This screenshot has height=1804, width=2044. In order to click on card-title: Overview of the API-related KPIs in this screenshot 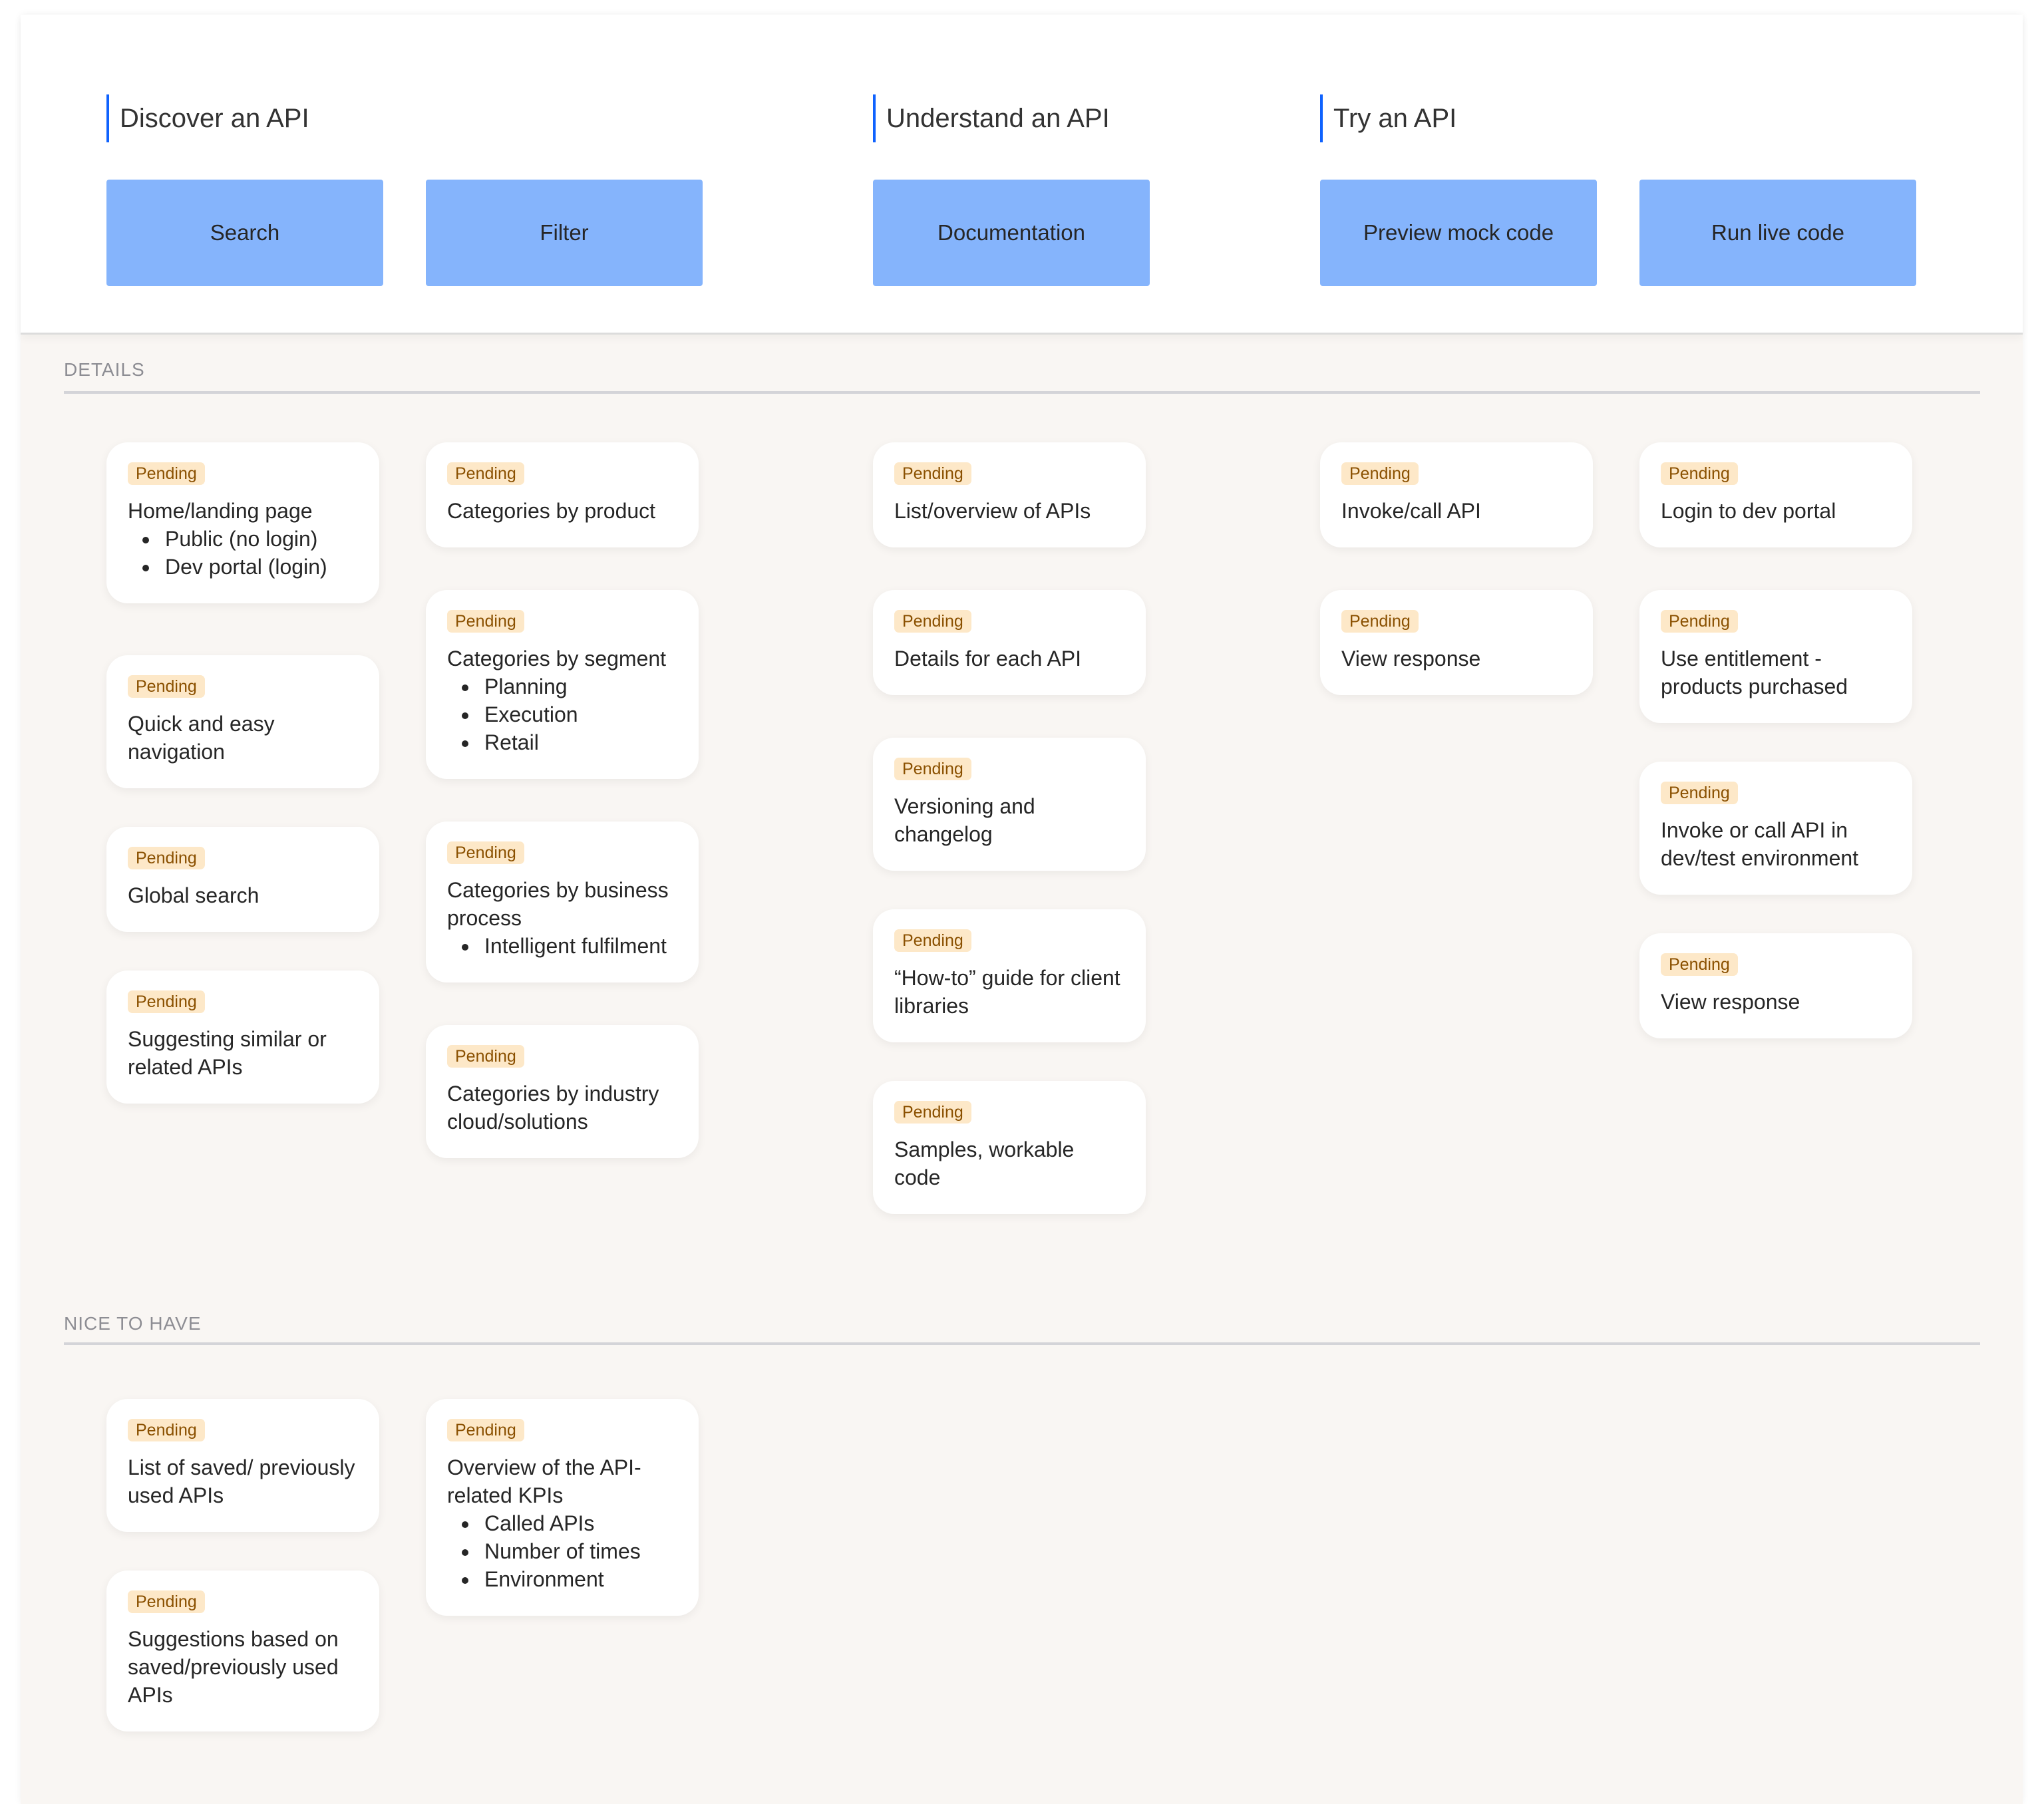, I will do `click(544, 1481)`.